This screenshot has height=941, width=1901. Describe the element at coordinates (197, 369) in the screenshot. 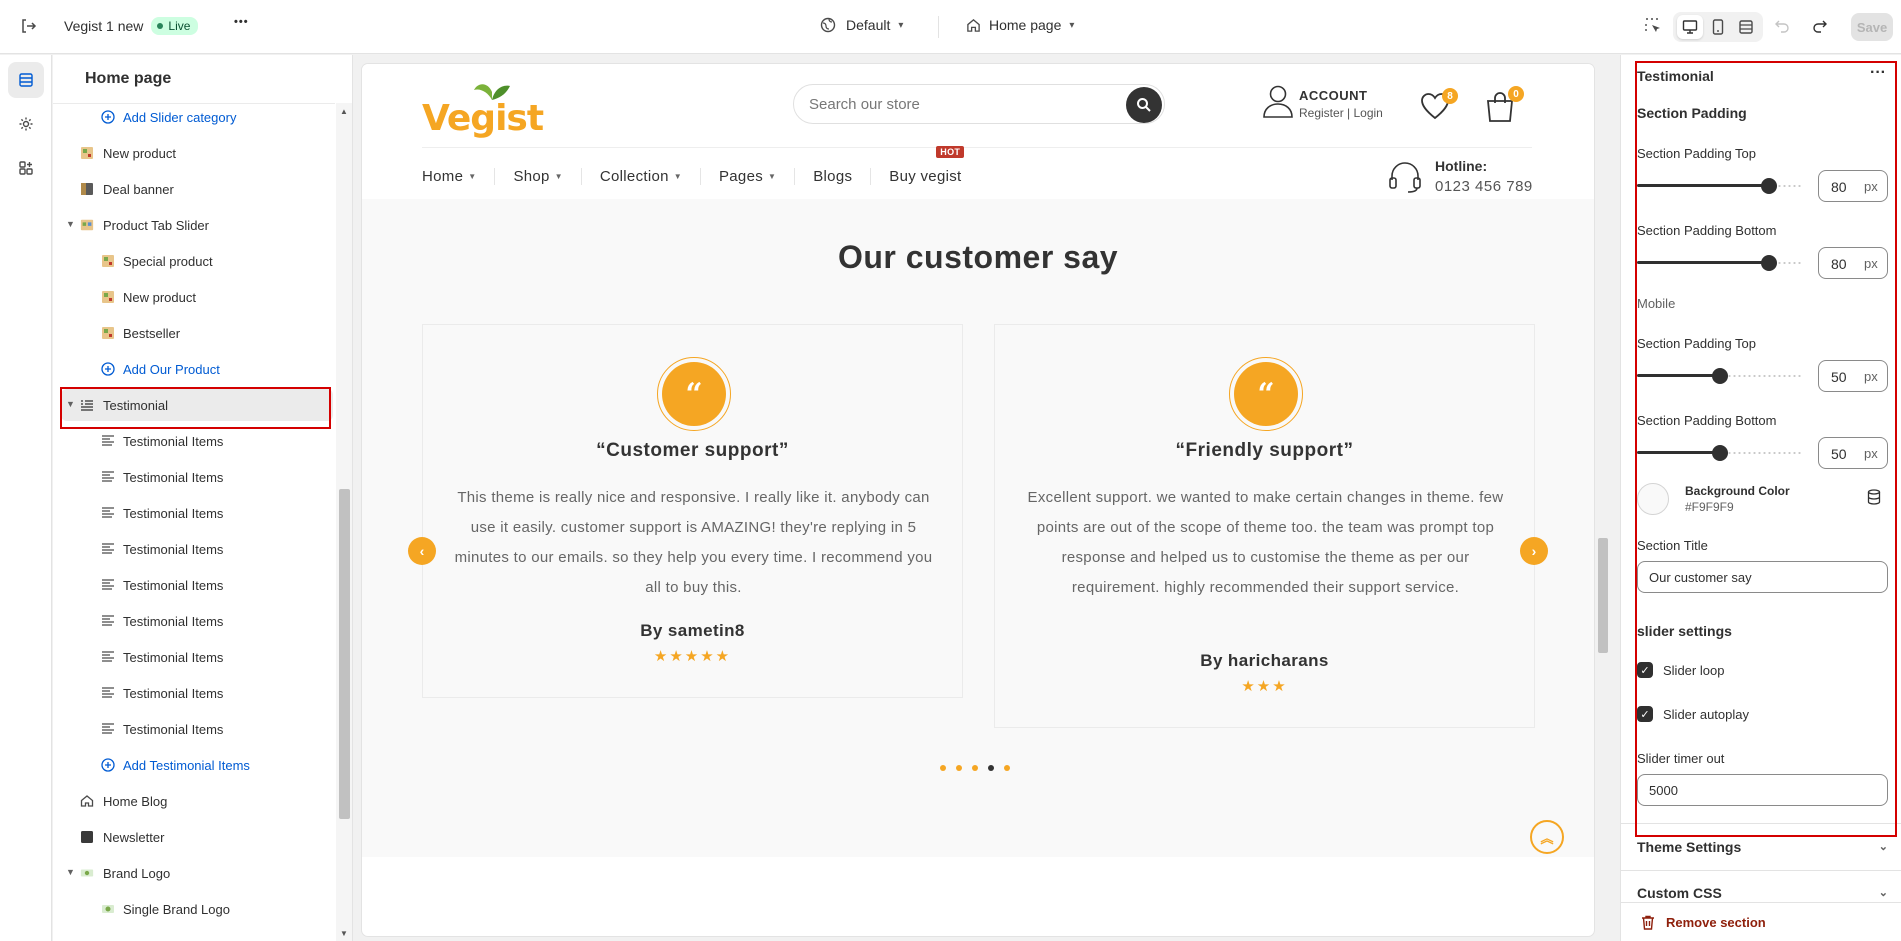

I see `add-our-product-button: Add Our Product` at that location.